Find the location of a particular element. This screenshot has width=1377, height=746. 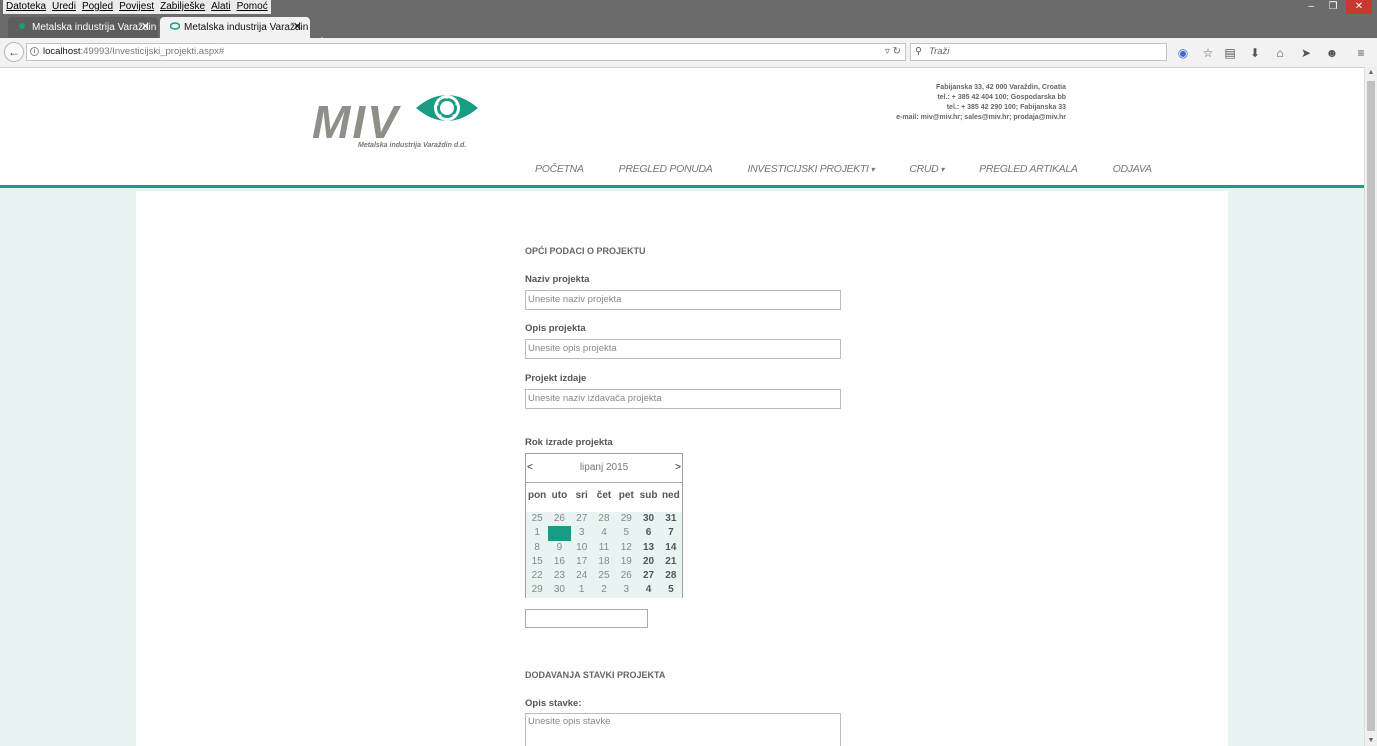

calendar-month-title: lipanj 2015 is located at coordinates (604, 467).